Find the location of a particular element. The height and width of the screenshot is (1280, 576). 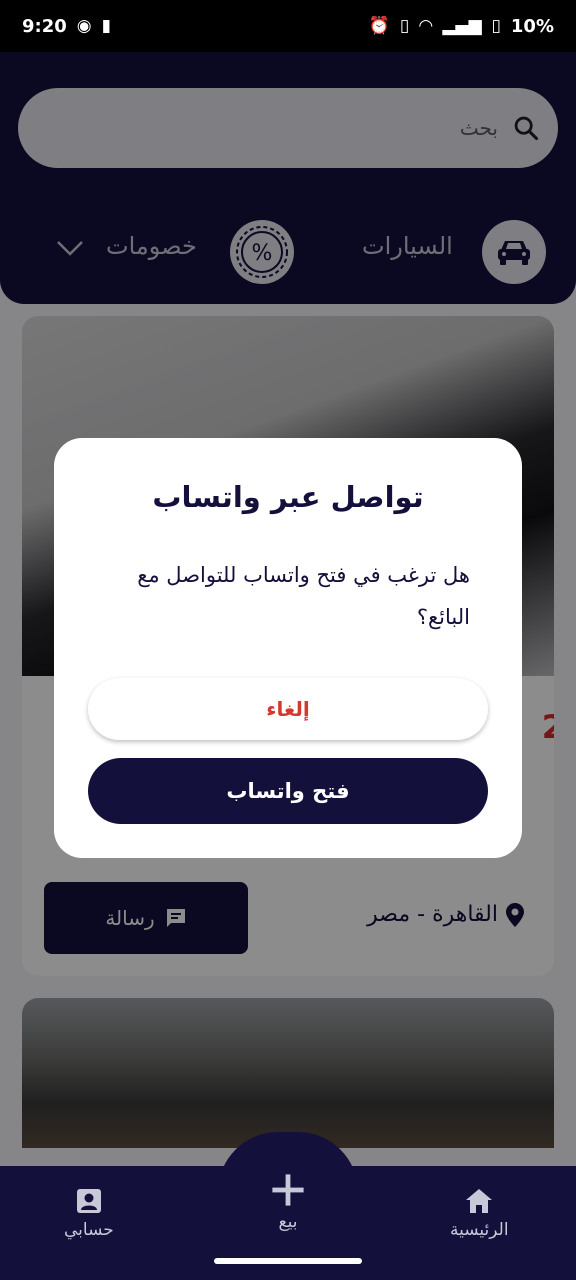

open-whatsapp-button: فتح واتساب is located at coordinates (288, 791).